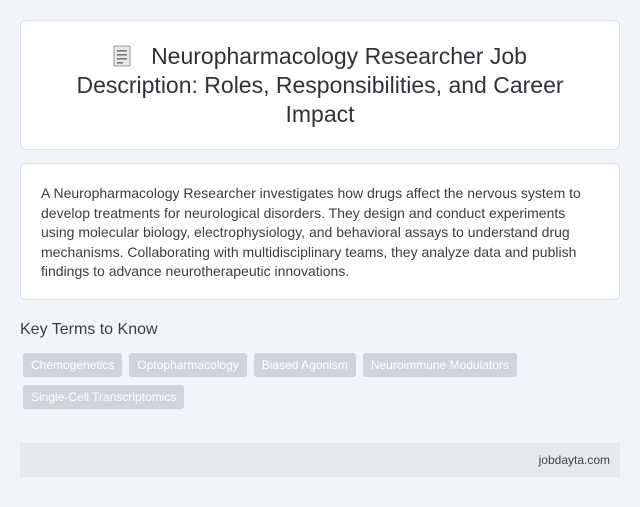  What do you see at coordinates (439, 365) in the screenshot?
I see `key-term-tag: Neuroimmune Modulators` at bounding box center [439, 365].